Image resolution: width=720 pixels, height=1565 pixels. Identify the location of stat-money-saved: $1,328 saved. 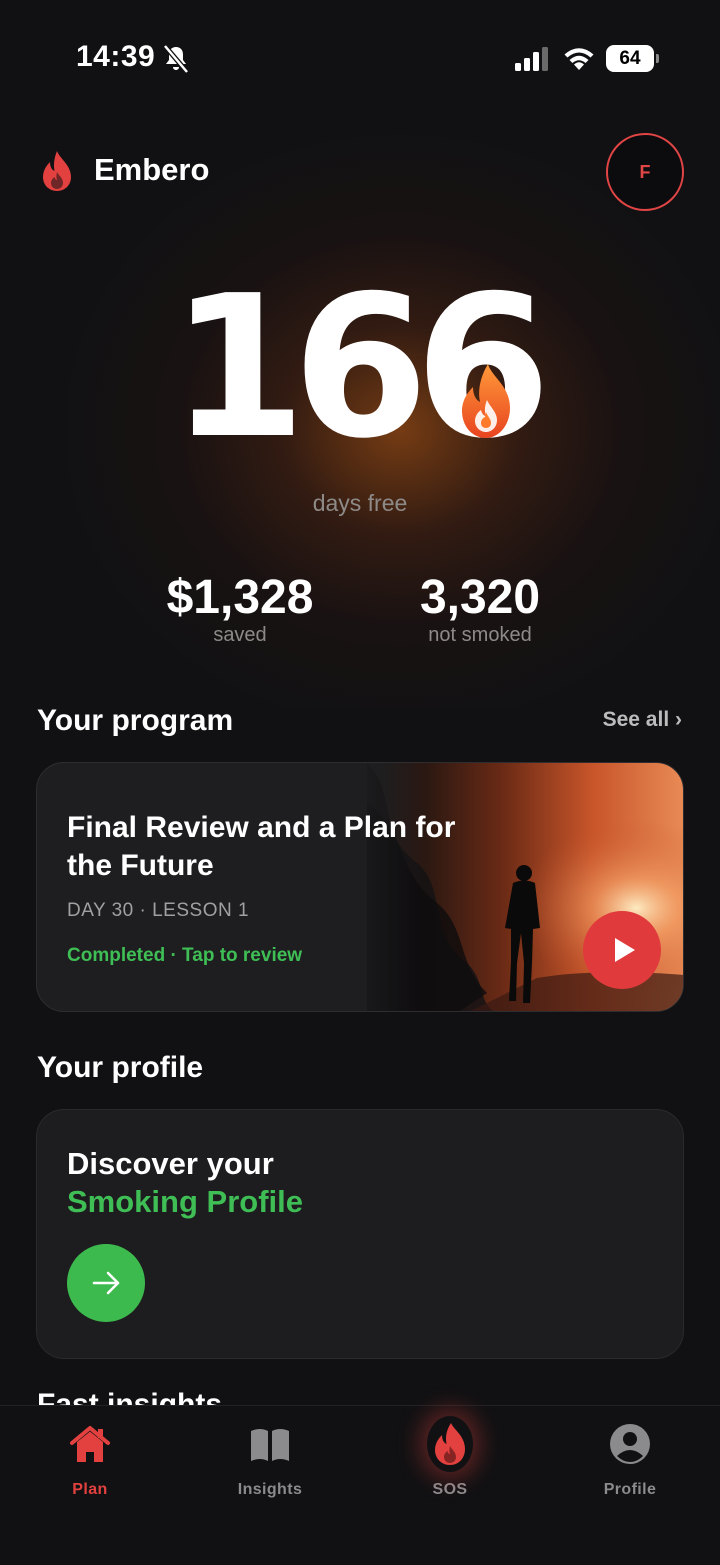
(240, 608).